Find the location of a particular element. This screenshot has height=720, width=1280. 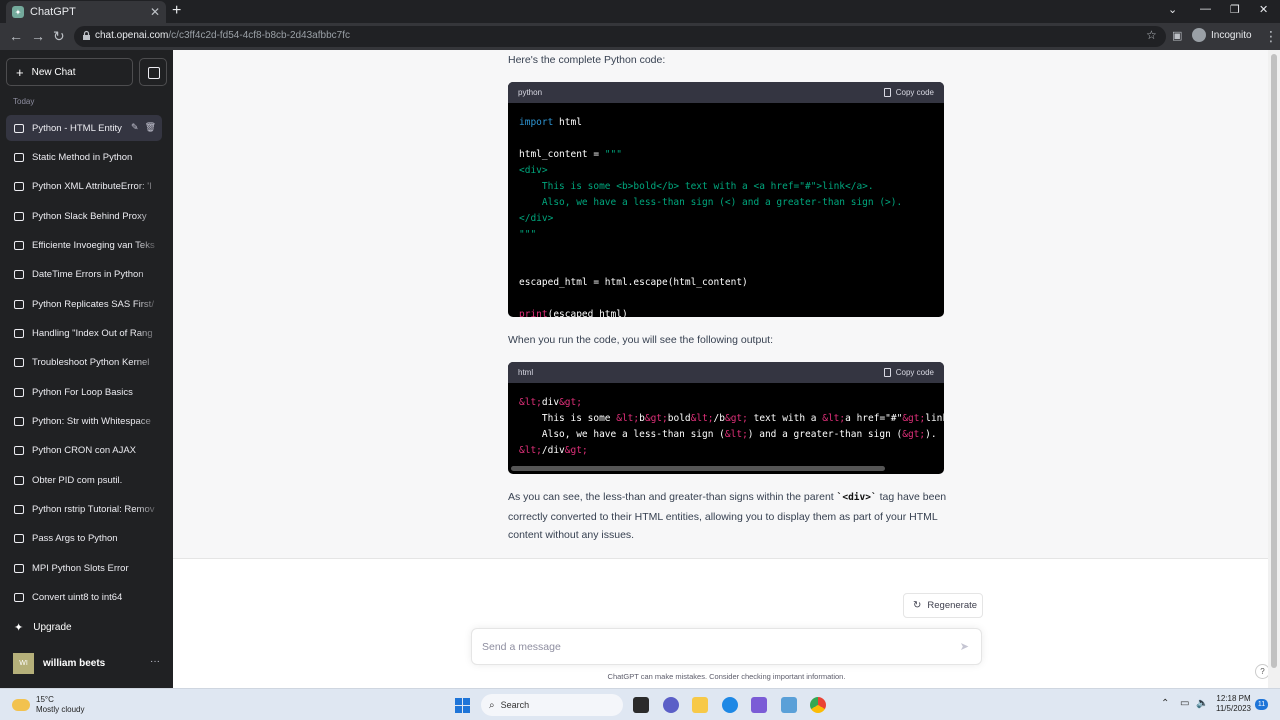

new-chat-button: + New Chat is located at coordinates (69, 72).